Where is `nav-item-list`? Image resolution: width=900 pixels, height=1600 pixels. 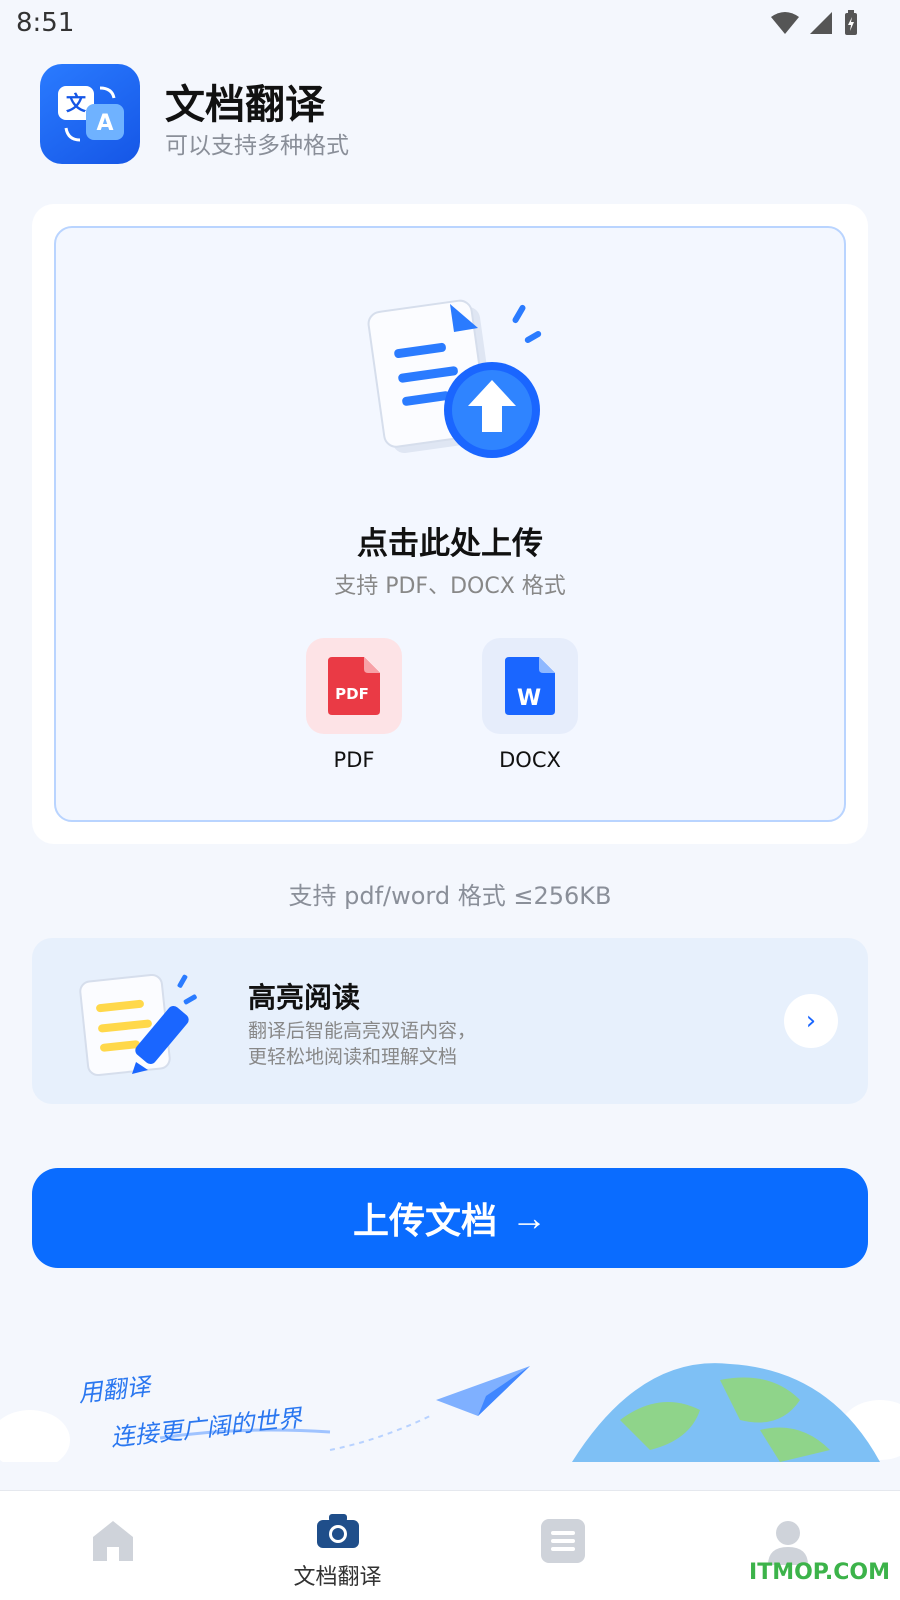 nav-item-list is located at coordinates (562, 1545).